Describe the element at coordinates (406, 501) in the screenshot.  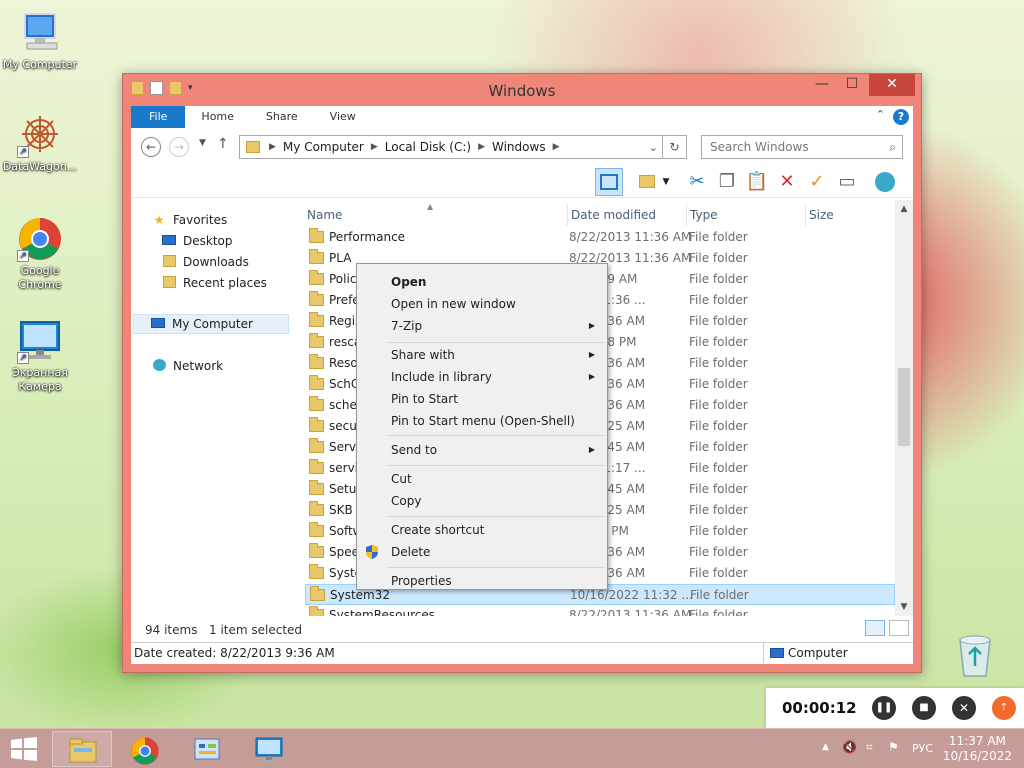
I see `context-menu-item: Copy` at that location.